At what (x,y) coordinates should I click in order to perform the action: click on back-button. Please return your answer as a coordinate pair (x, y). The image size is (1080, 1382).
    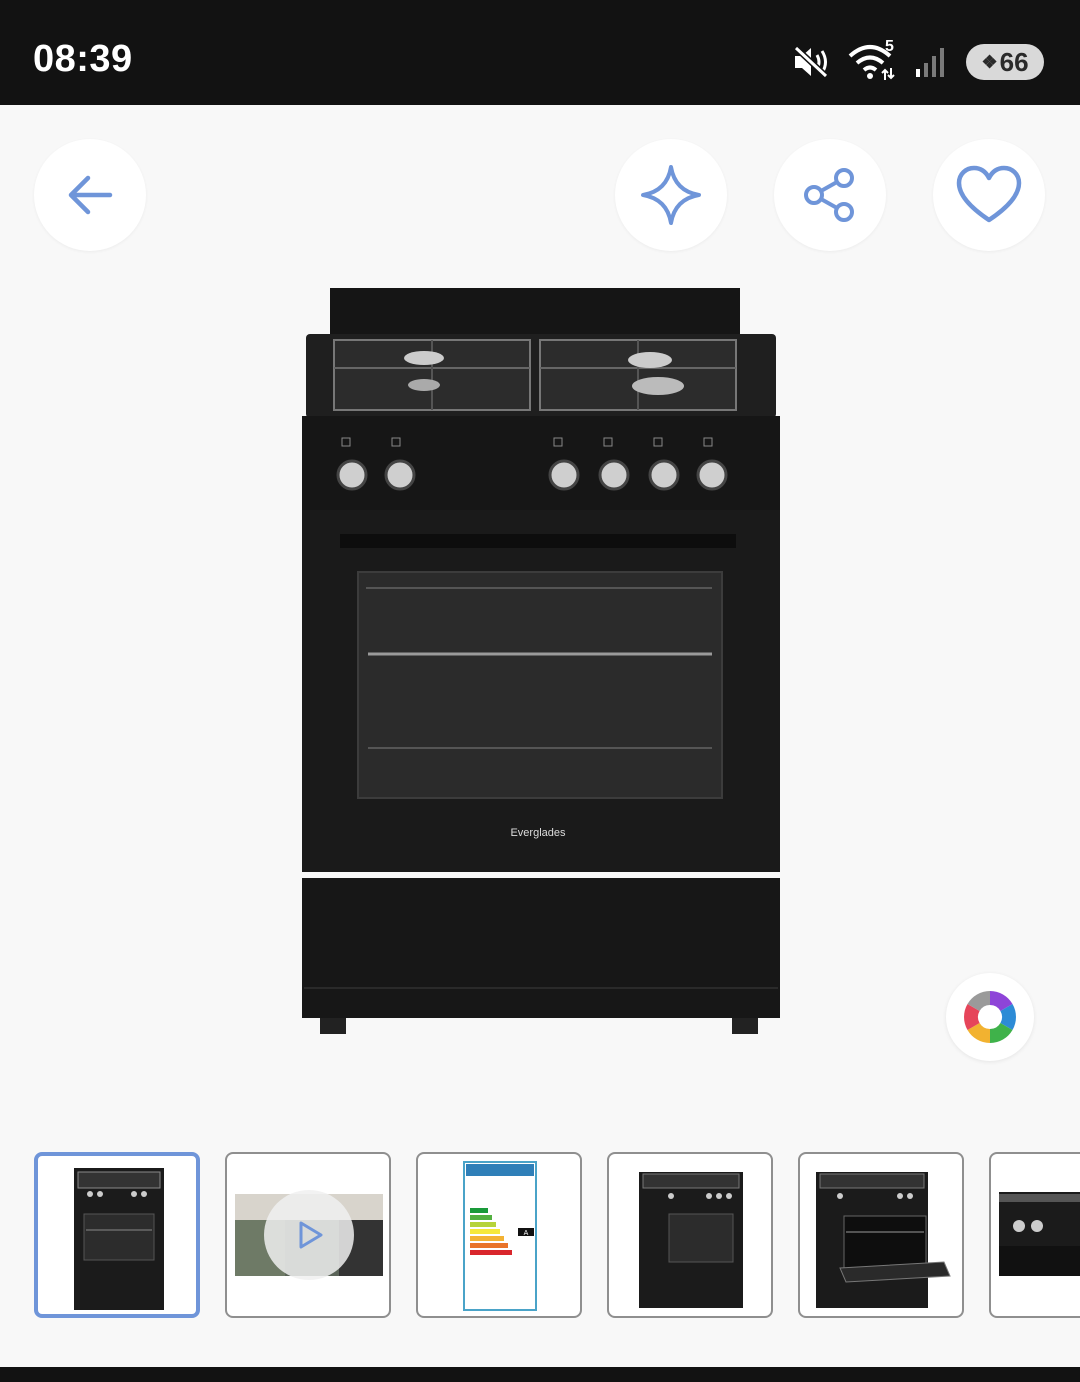
    Looking at the image, I should click on (90, 195).